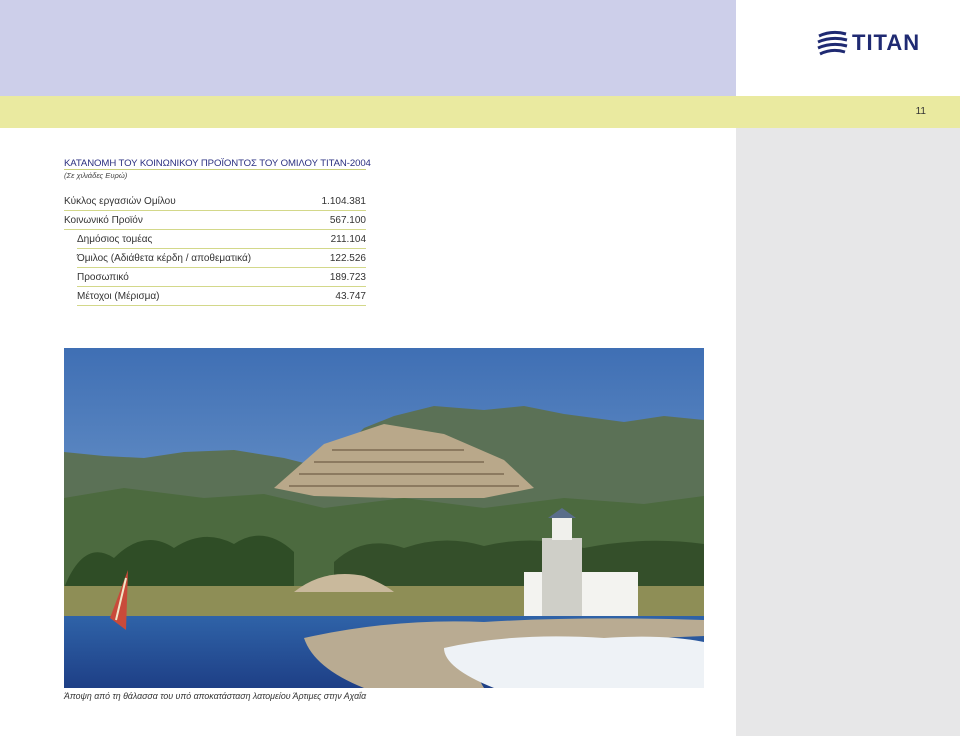 This screenshot has height=736, width=960. I want to click on table-subtitle: (Σε χιλιάδες Ευρώ), so click(96, 175).